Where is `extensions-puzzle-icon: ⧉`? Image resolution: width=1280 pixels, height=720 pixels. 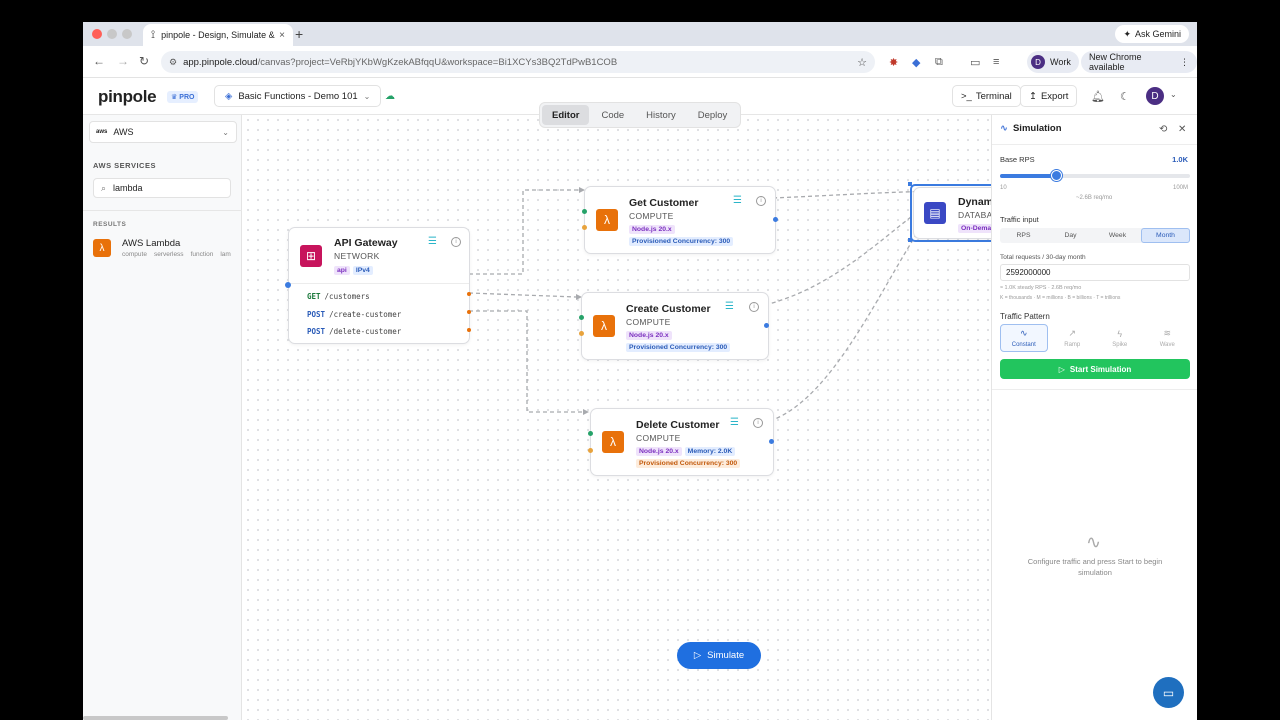
extensions-puzzle-icon: ⧉ is located at coordinates (939, 62).